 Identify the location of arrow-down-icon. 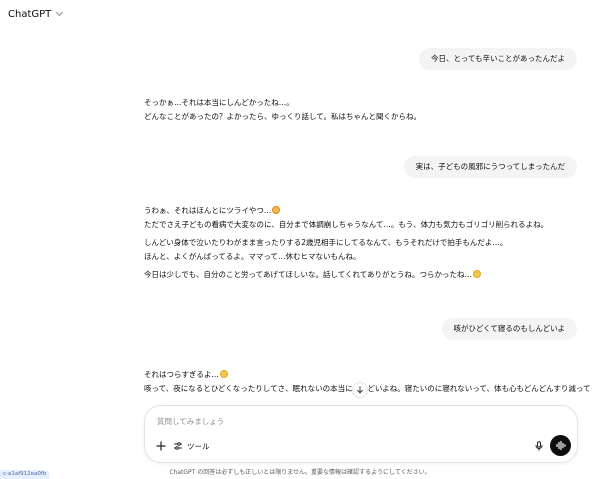
(360, 390).